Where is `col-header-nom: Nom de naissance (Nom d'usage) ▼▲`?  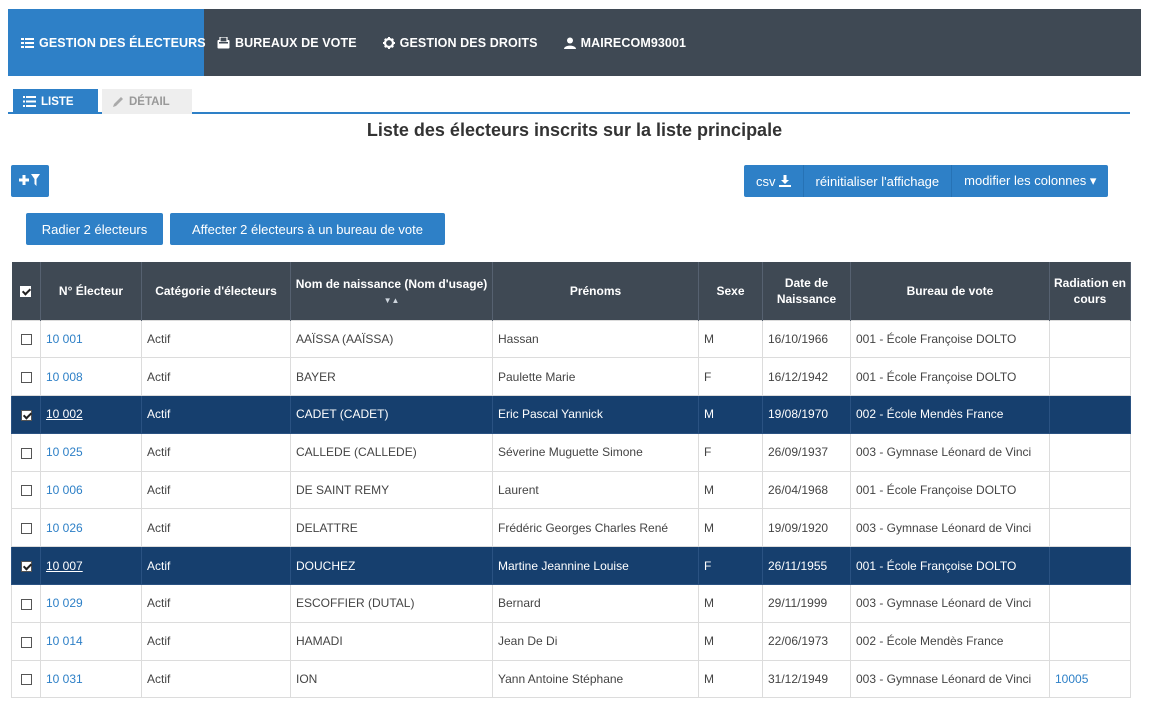 col-header-nom: Nom de naissance (Nom d'usage) ▼▲ is located at coordinates (391, 291).